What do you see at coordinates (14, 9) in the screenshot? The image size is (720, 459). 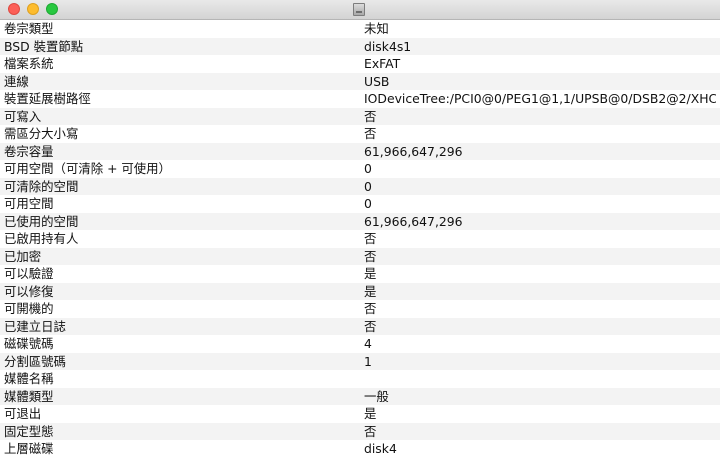 I see `close-button` at bounding box center [14, 9].